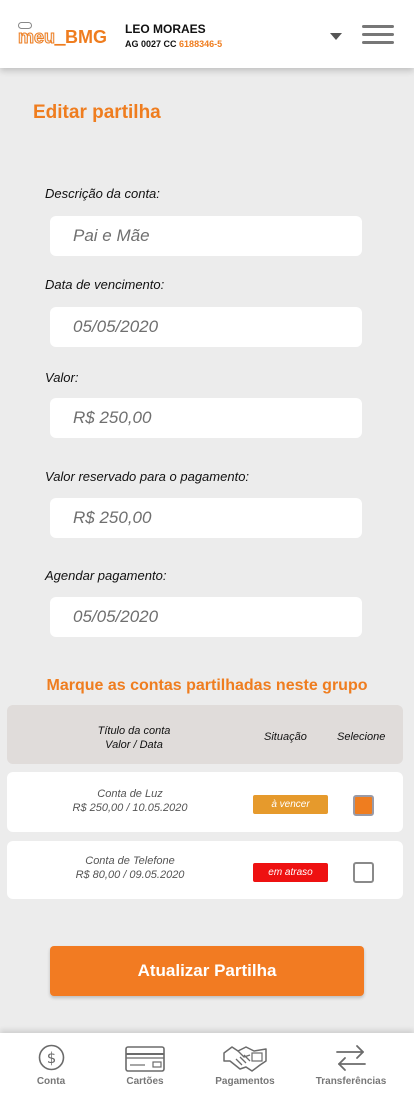 Image resolution: width=414 pixels, height=1102 pixels. Describe the element at coordinates (206, 617) in the screenshot. I see `schedule-payment-input: 05/05/2020` at that location.